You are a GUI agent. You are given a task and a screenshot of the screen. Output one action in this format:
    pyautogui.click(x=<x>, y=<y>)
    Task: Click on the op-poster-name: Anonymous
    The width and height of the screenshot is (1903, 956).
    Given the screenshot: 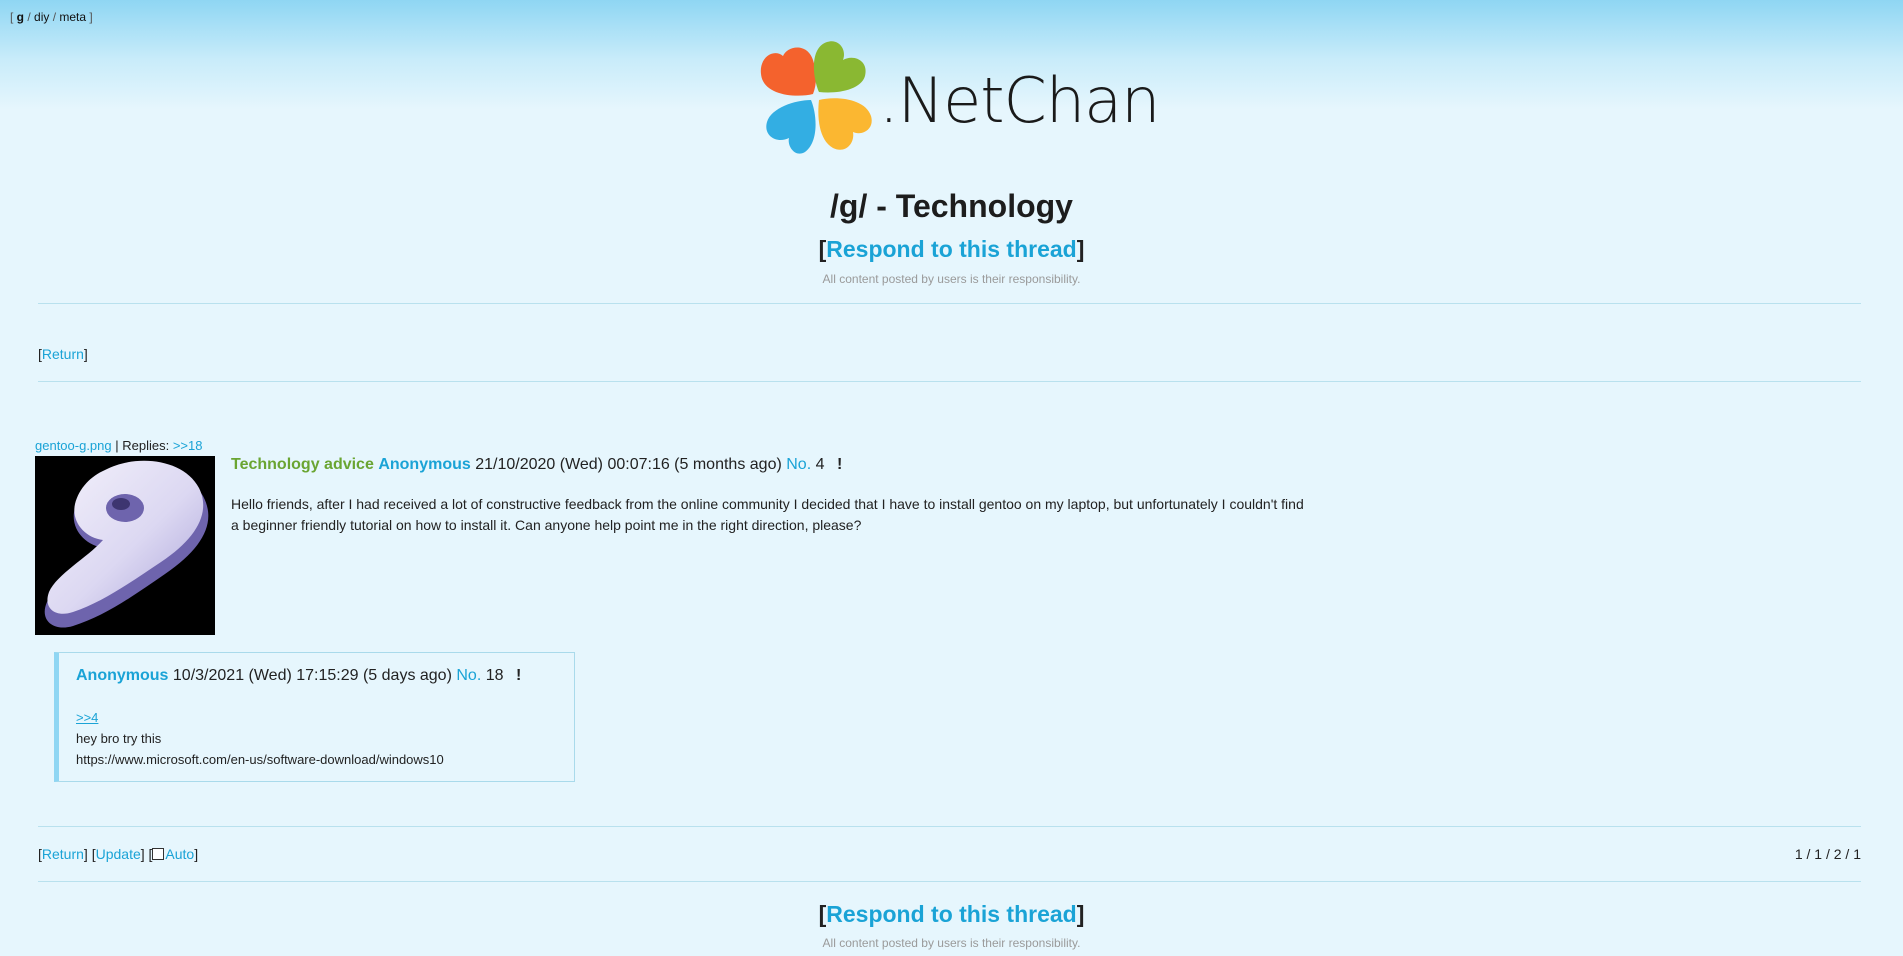 What is the action you would take?
    pyautogui.click(x=424, y=464)
    